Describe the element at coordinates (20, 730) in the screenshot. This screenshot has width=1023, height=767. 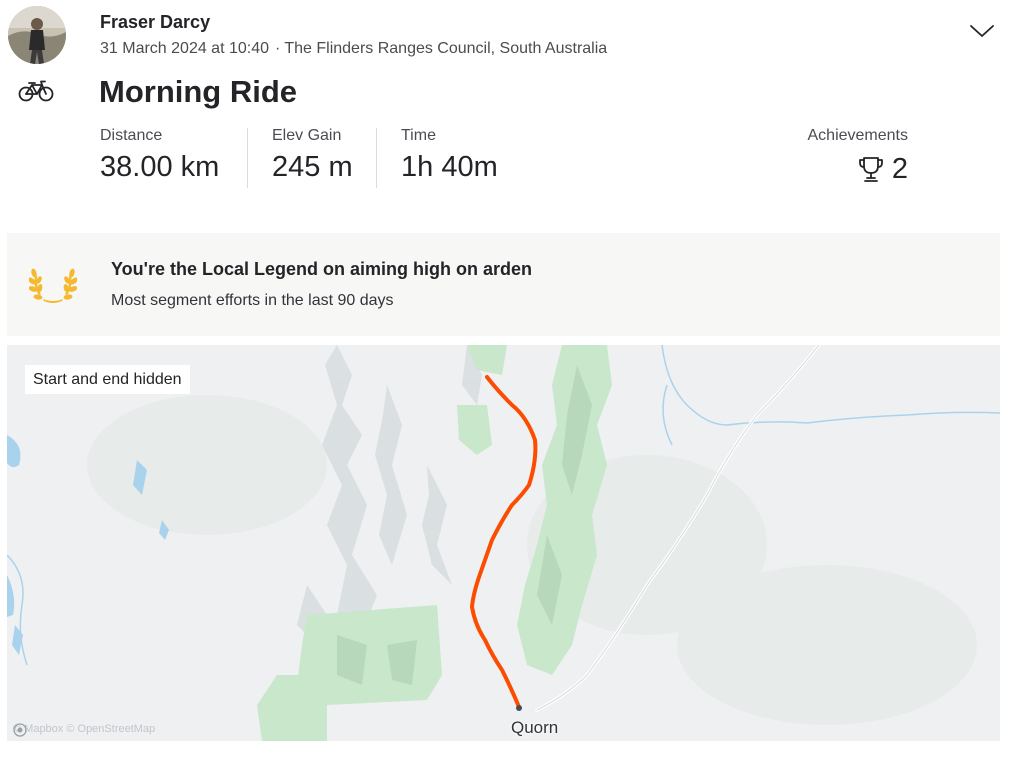
I see `mapbox-logo-icon` at that location.